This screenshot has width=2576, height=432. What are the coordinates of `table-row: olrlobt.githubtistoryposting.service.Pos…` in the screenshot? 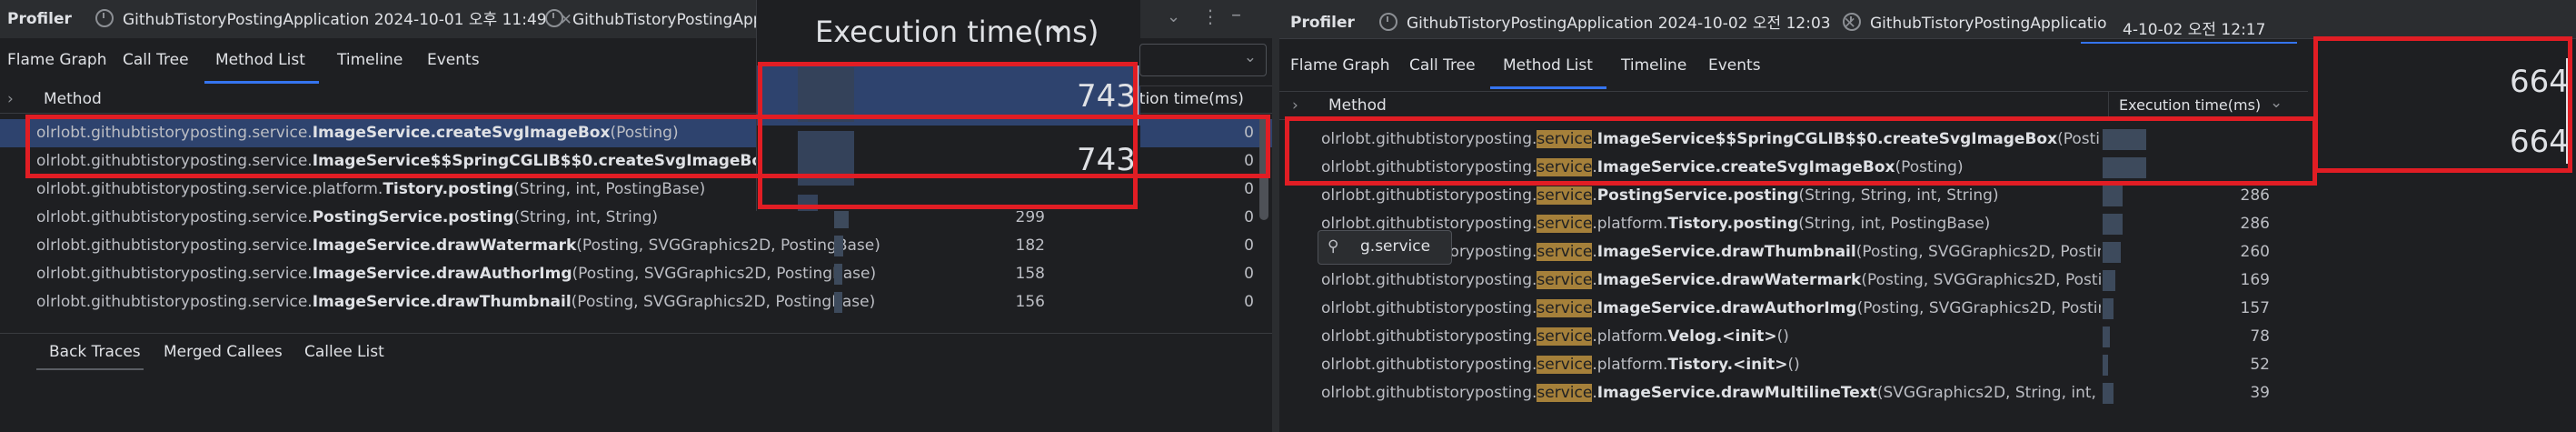 It's located at (1927, 196).